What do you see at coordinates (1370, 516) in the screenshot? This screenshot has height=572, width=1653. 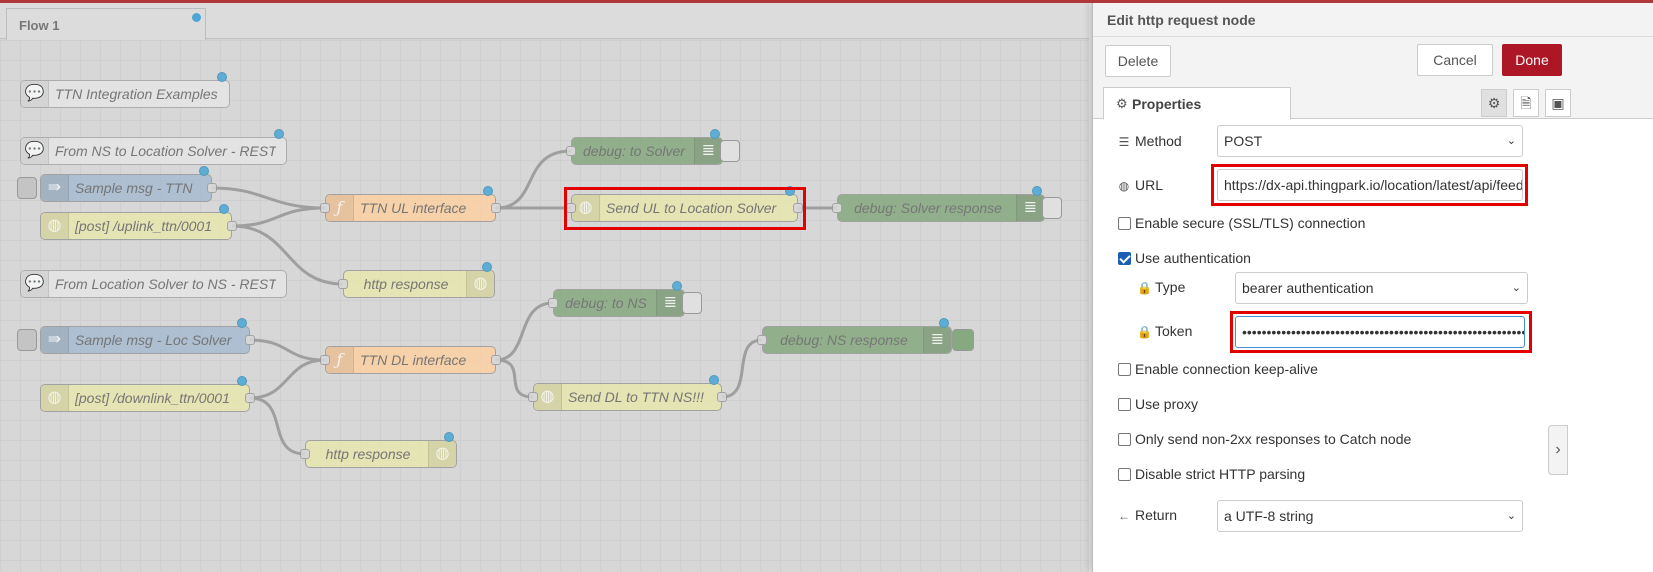 I see `return-select: a UTF-8 string ⌄` at bounding box center [1370, 516].